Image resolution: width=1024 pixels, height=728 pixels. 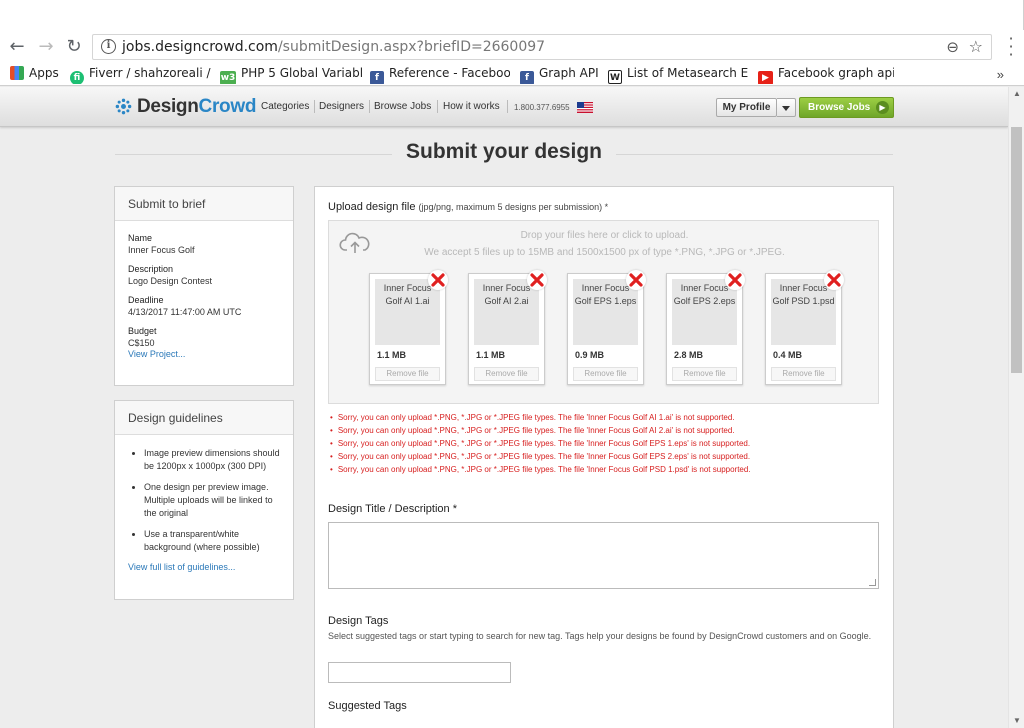 What do you see at coordinates (151, 269) in the screenshot?
I see `brief-description-label: Description` at bounding box center [151, 269].